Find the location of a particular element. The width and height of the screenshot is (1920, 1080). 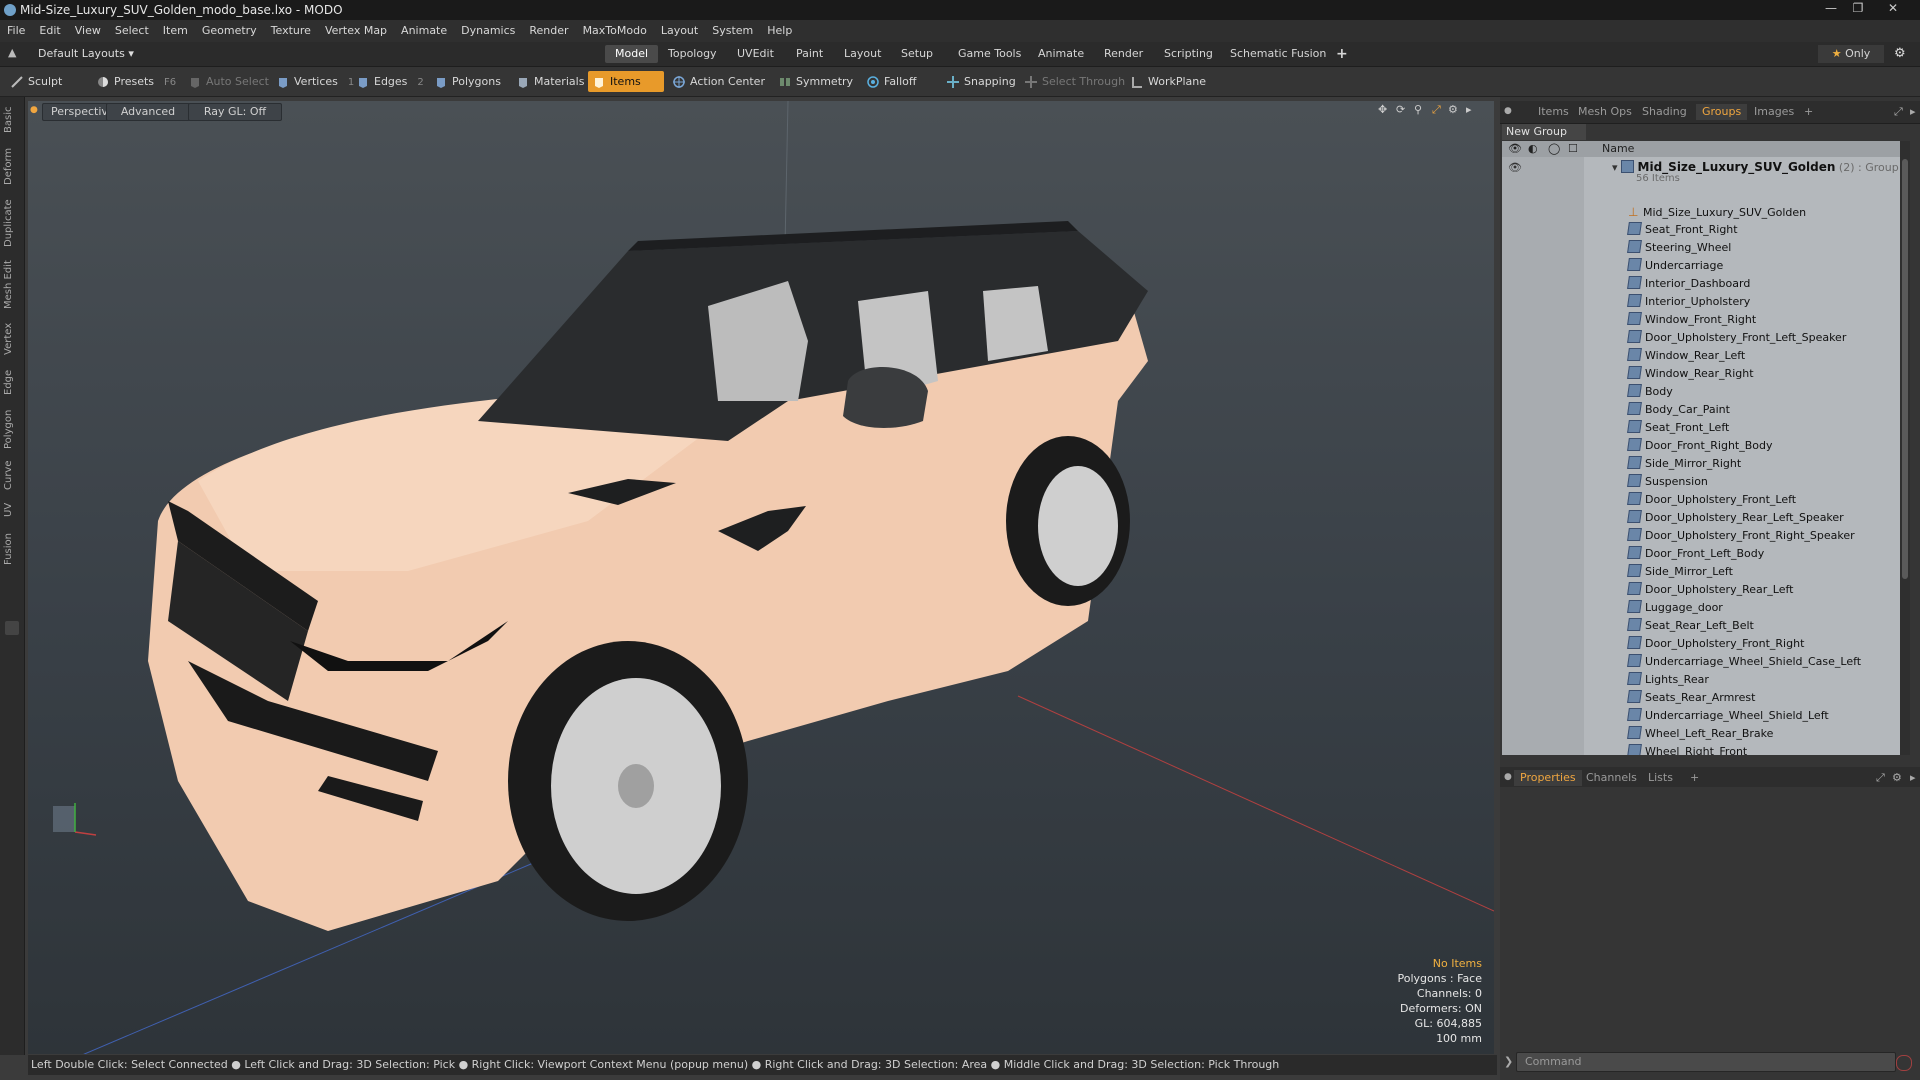

gear-icon: ⚙ is located at coordinates (1900, 53).